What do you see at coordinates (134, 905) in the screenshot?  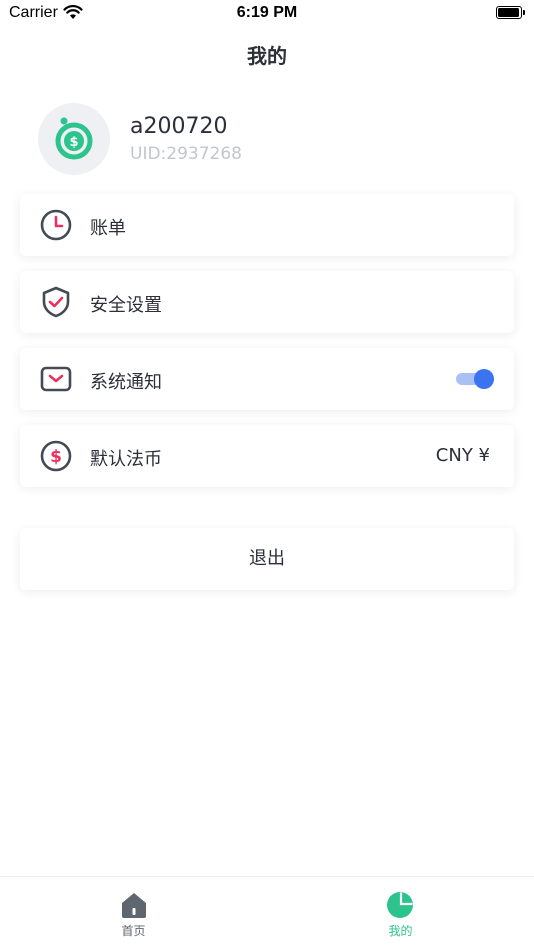 I see `home-icon` at bounding box center [134, 905].